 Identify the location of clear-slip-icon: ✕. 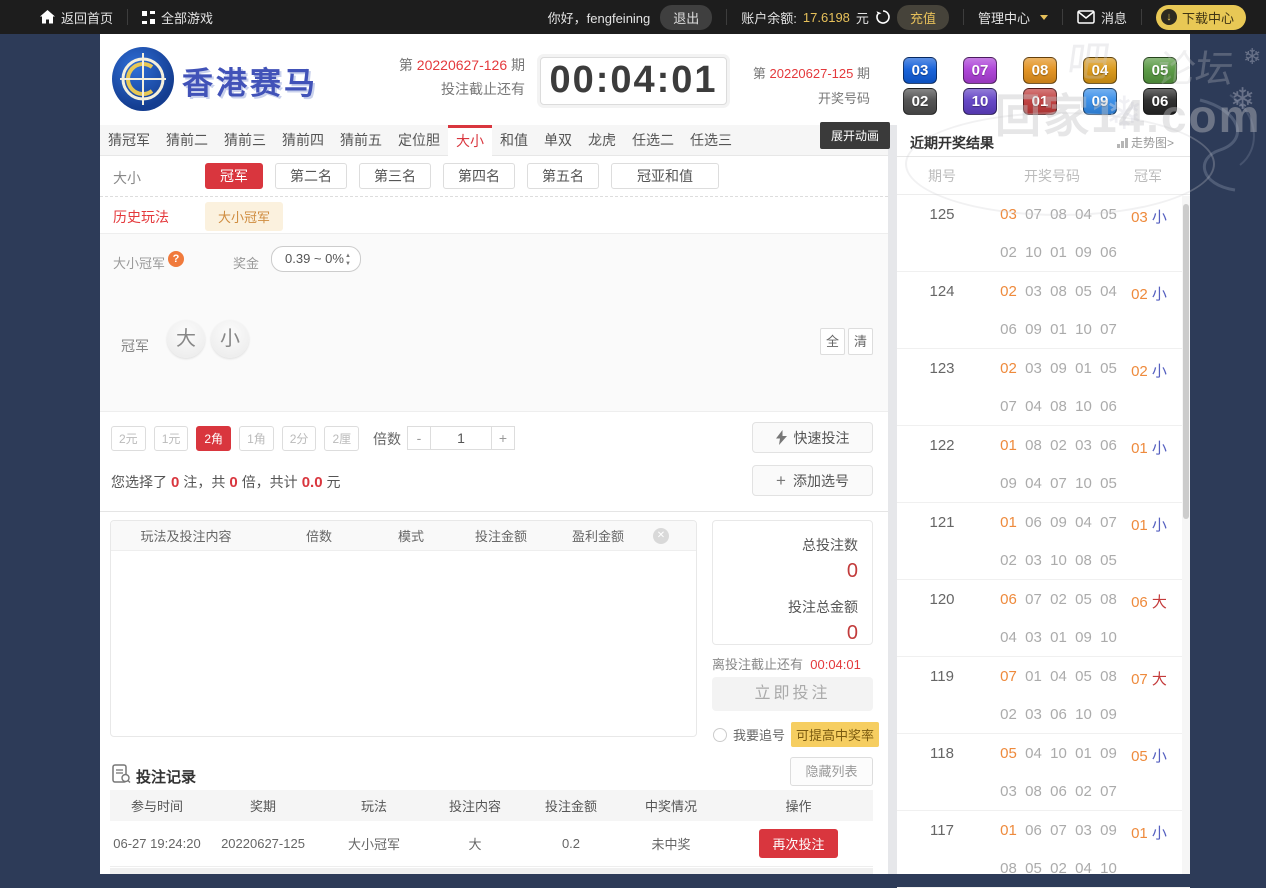
(661, 535).